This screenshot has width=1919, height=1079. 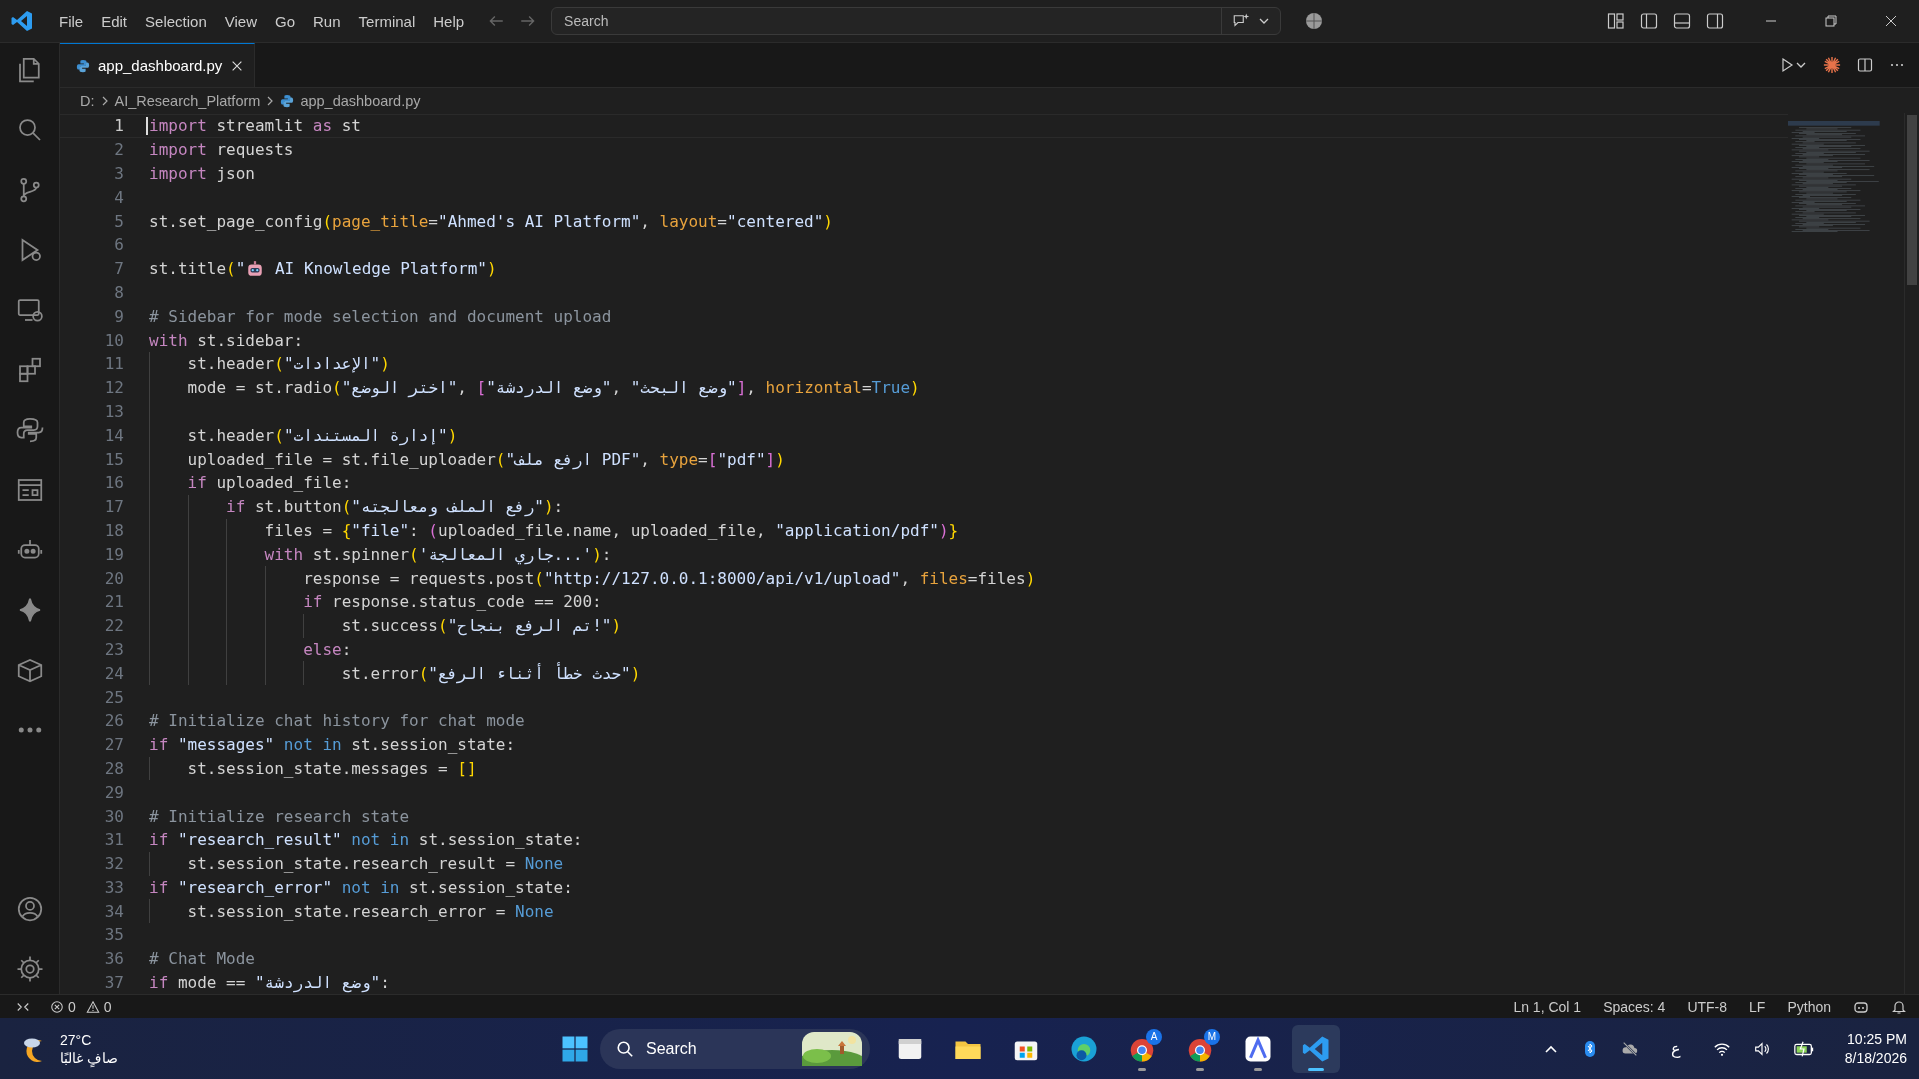 I want to click on battery-charging-icon, so click(x=1803, y=1048).